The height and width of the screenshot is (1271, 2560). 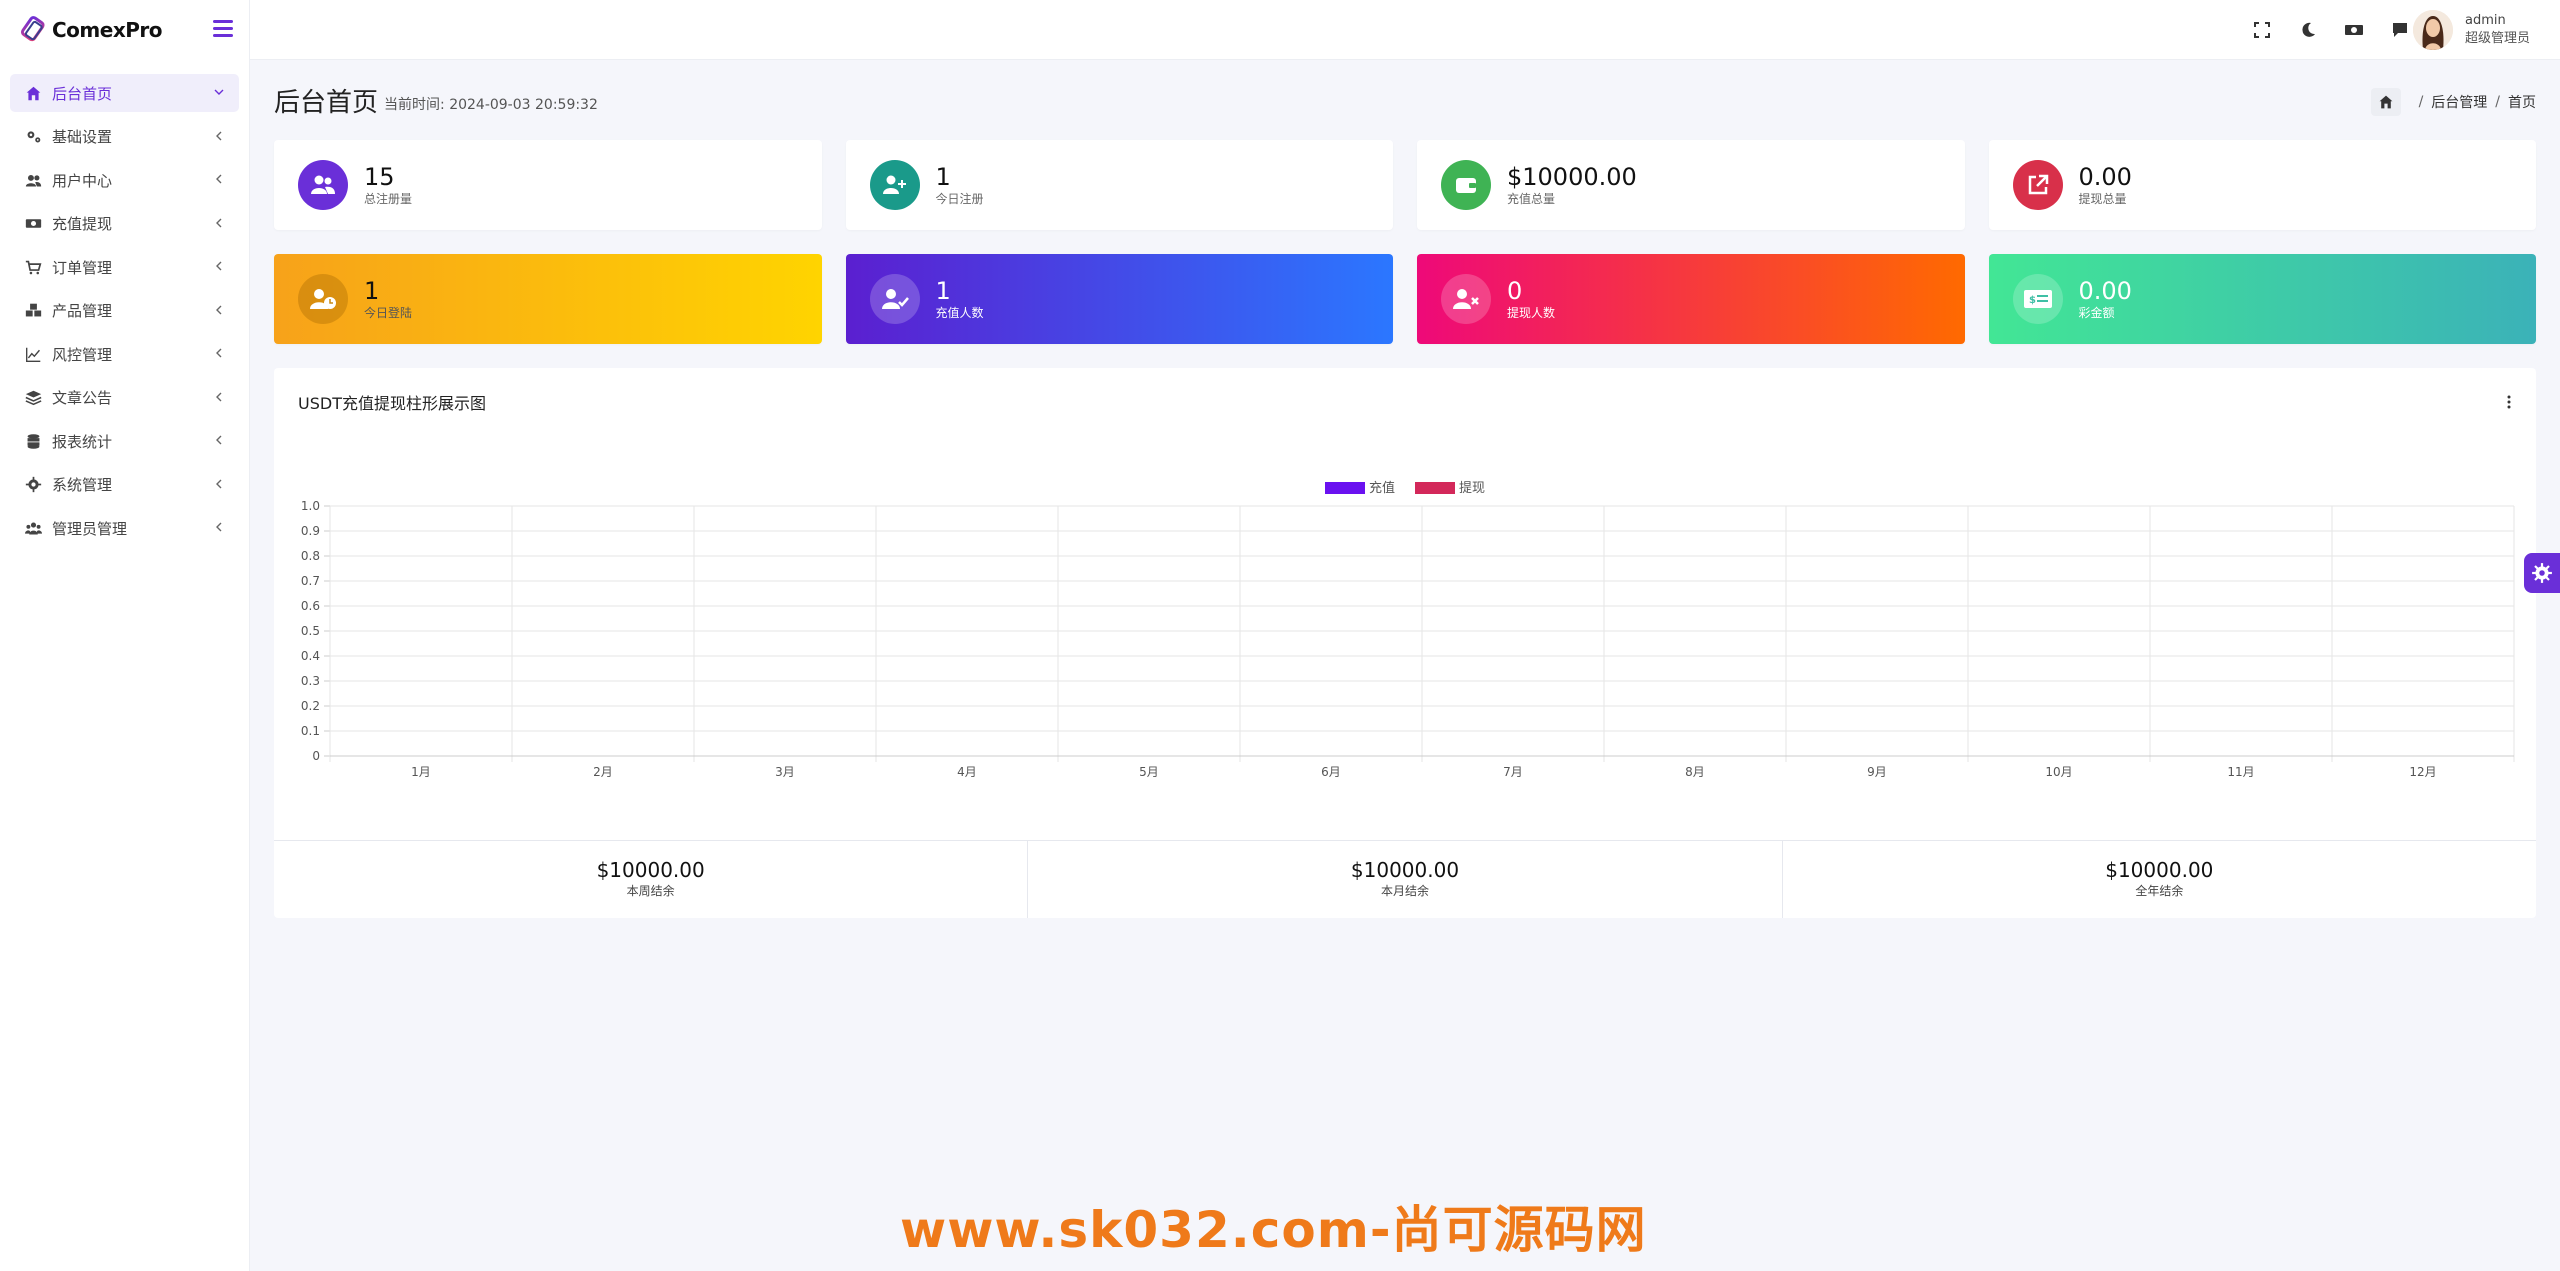 What do you see at coordinates (33, 224) in the screenshot?
I see `money-icon` at bounding box center [33, 224].